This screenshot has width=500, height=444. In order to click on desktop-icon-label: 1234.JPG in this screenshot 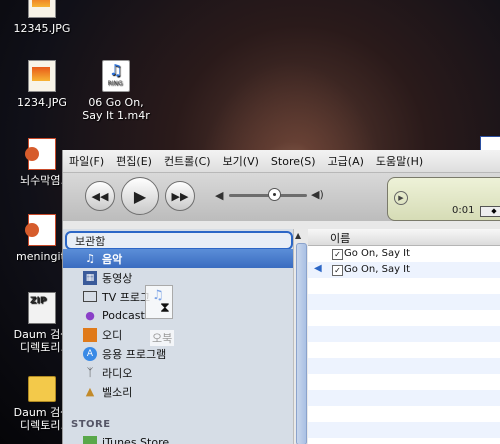, I will do `click(42, 102)`.